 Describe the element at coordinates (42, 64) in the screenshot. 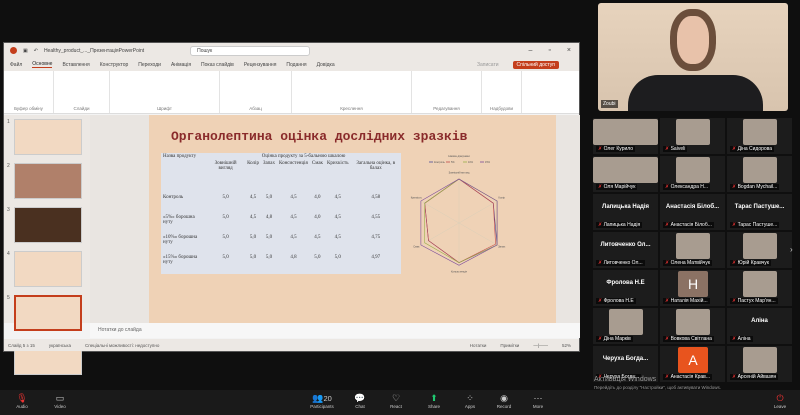

I see `tab-1: Основне` at that location.